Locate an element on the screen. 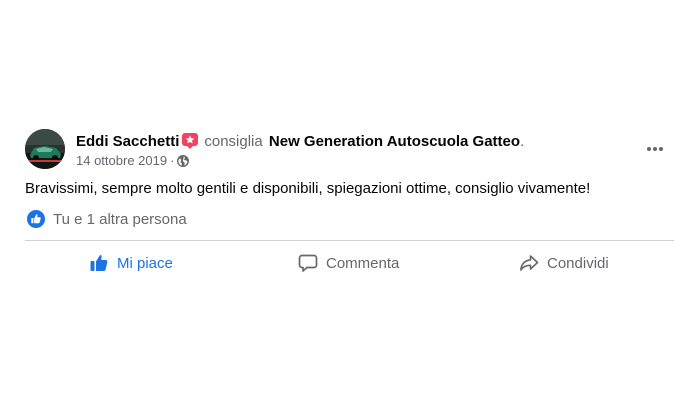 The image size is (700, 400). header-period: . is located at coordinates (522, 141).